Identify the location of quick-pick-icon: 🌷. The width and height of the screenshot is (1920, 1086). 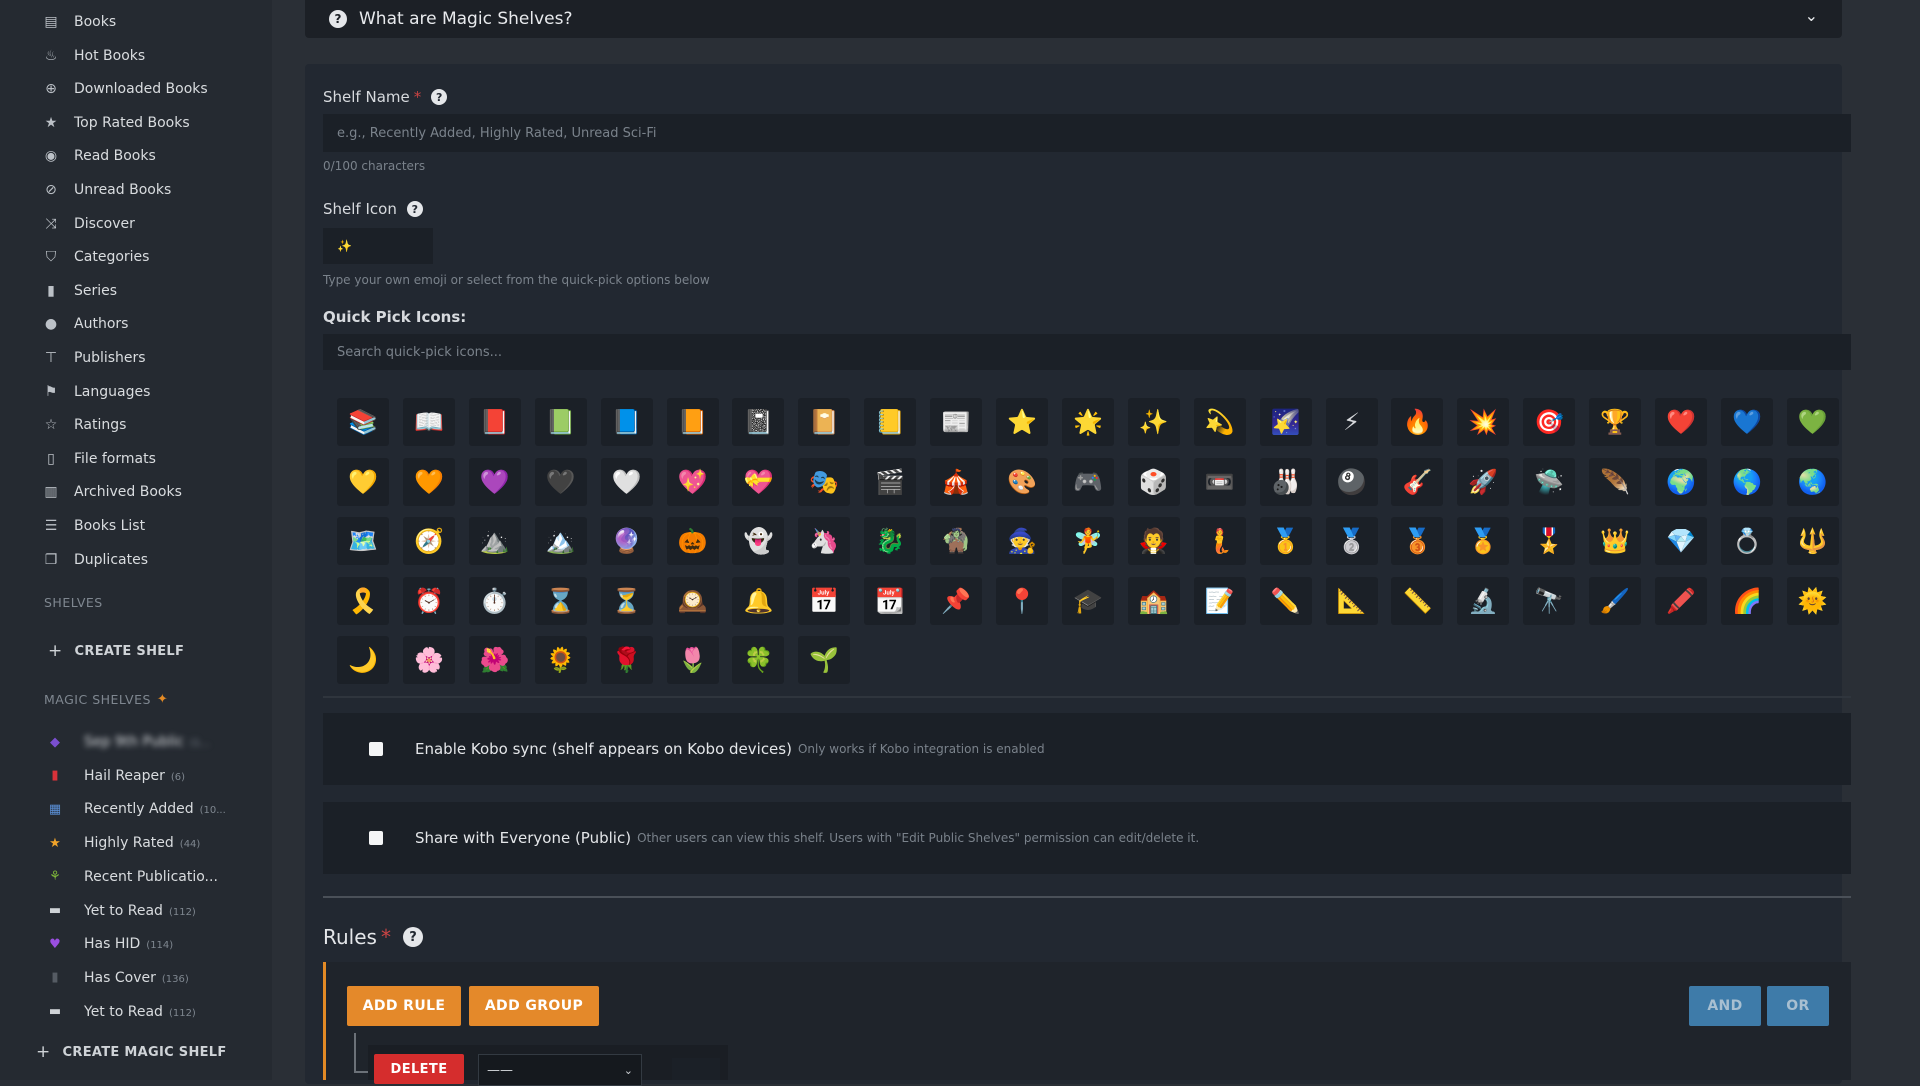
(692, 660).